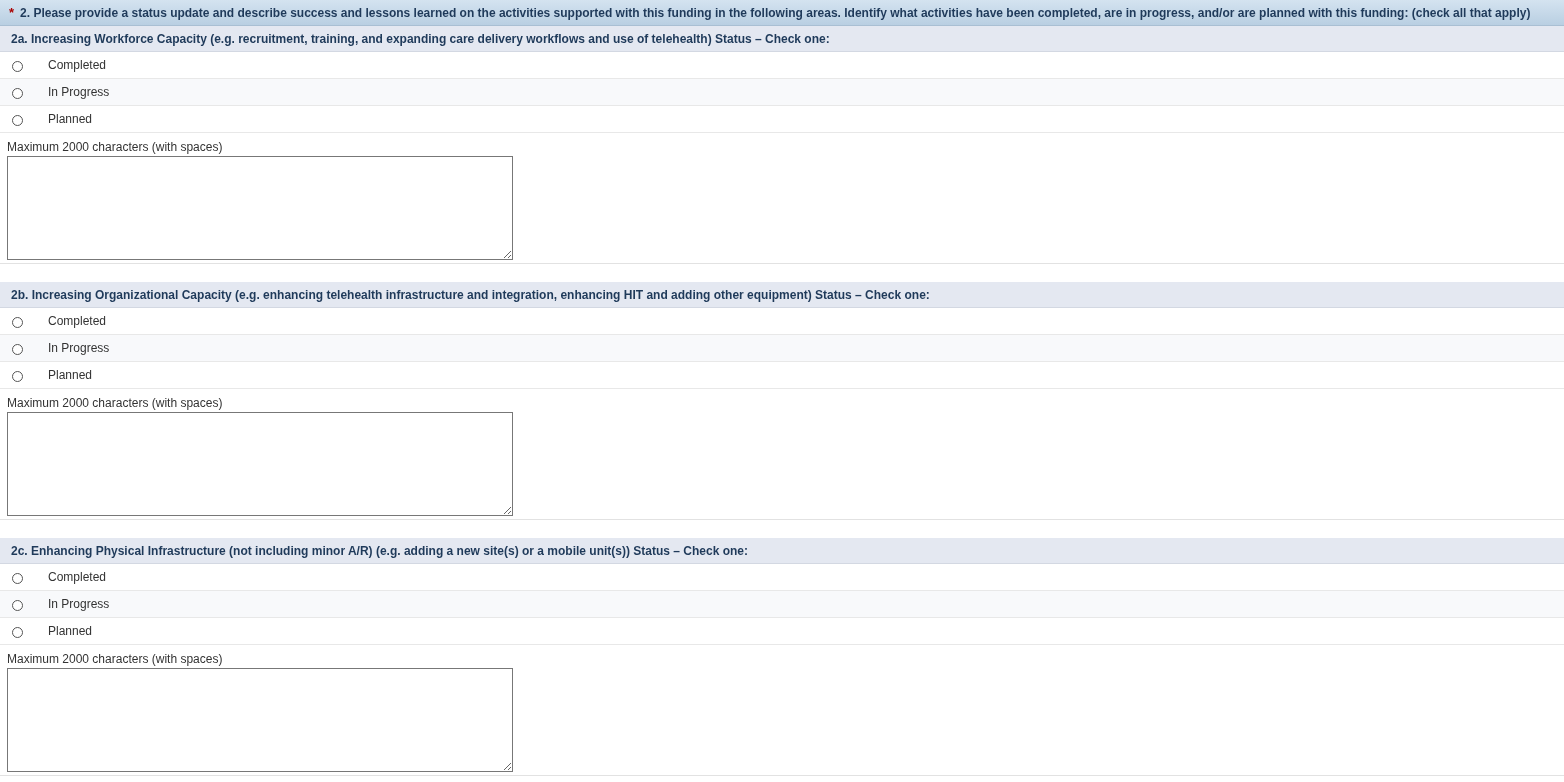 The height and width of the screenshot is (782, 1564). I want to click on required-mark: *, so click(12, 12).